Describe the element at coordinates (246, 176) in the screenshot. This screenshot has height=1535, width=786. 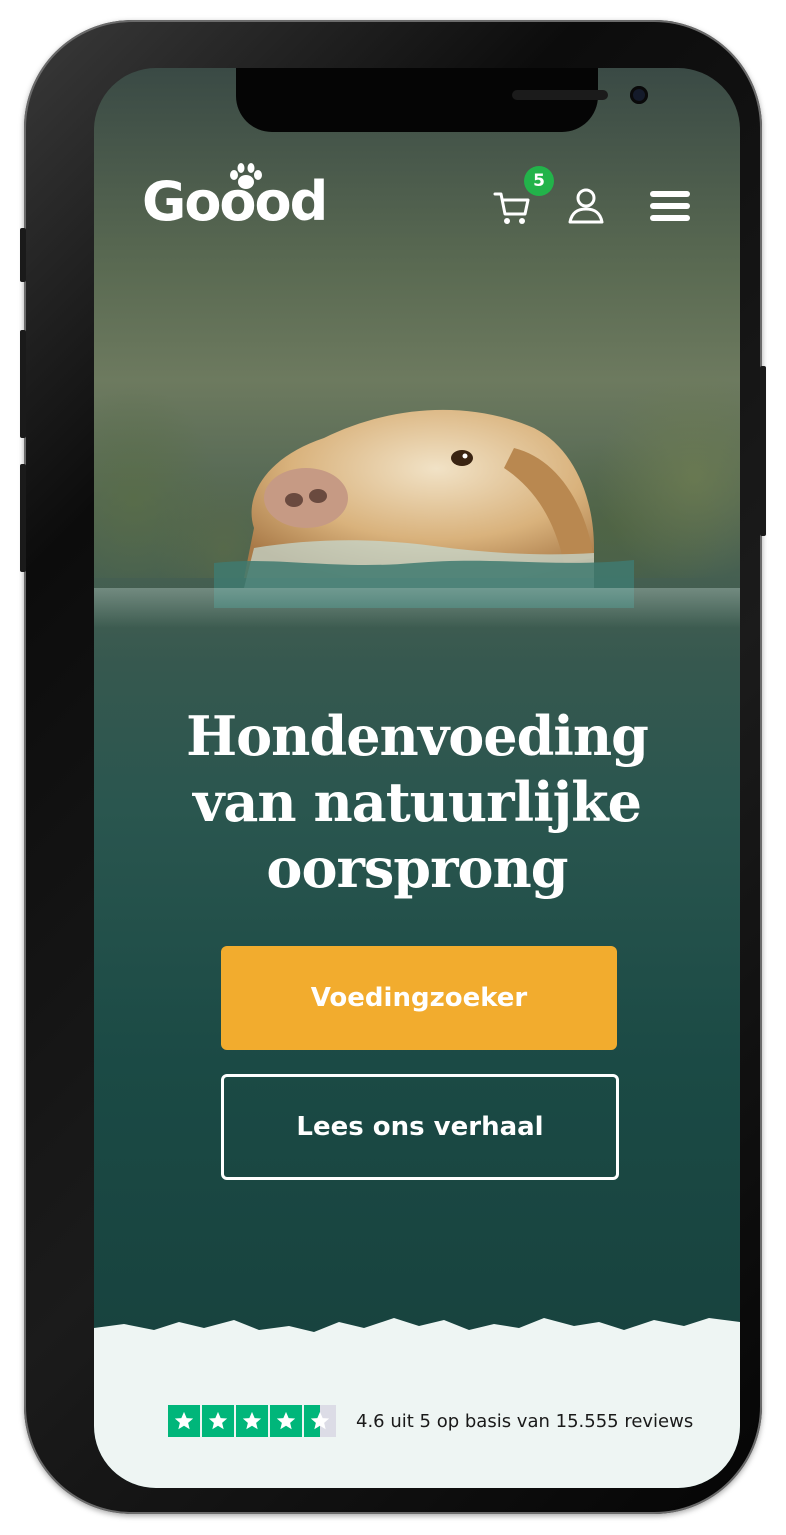
I see `paw-icon` at that location.